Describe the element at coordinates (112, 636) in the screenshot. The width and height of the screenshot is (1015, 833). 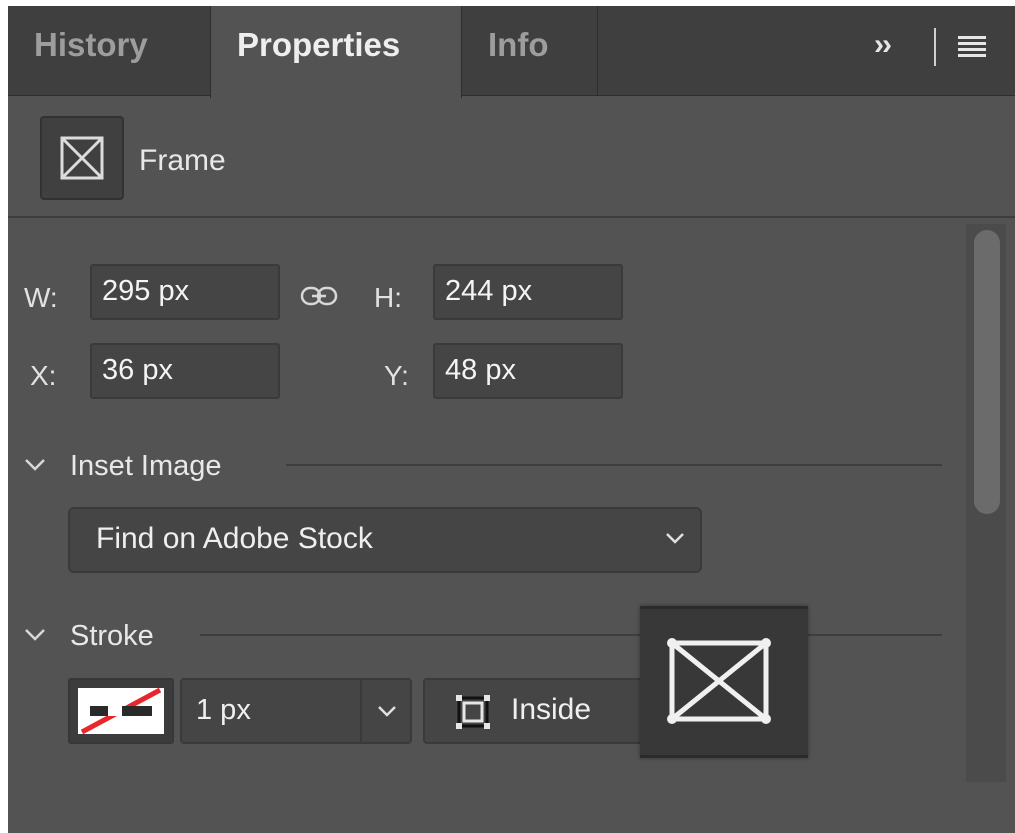
I see `stroke-section-title: Stroke` at that location.